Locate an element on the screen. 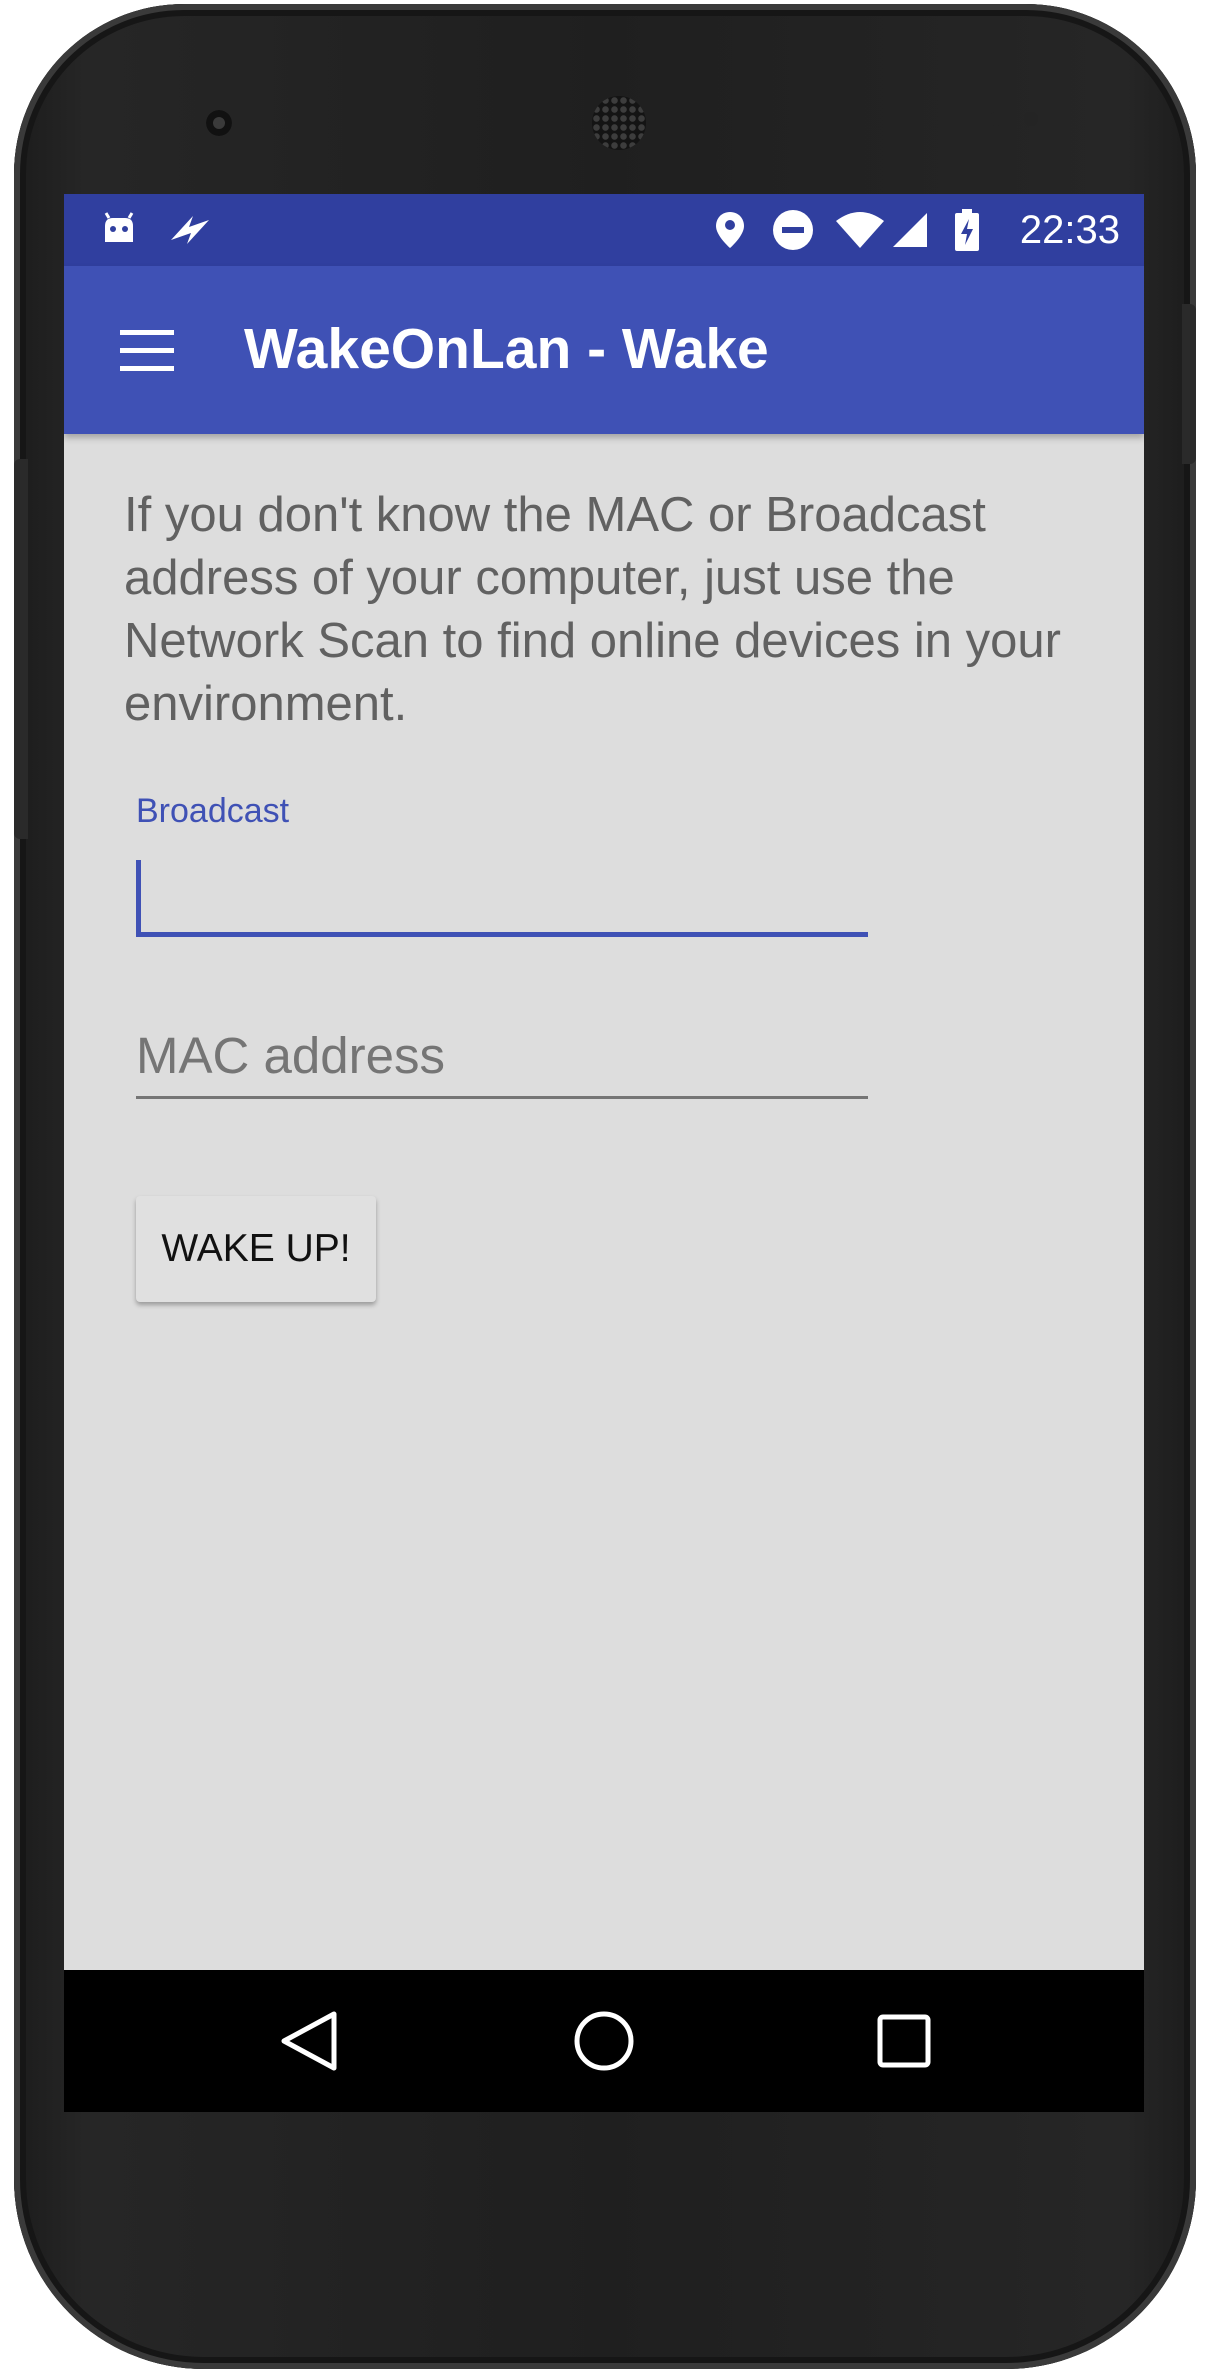 This screenshot has height=2375, width=1210. home-icon is located at coordinates (604, 2041).